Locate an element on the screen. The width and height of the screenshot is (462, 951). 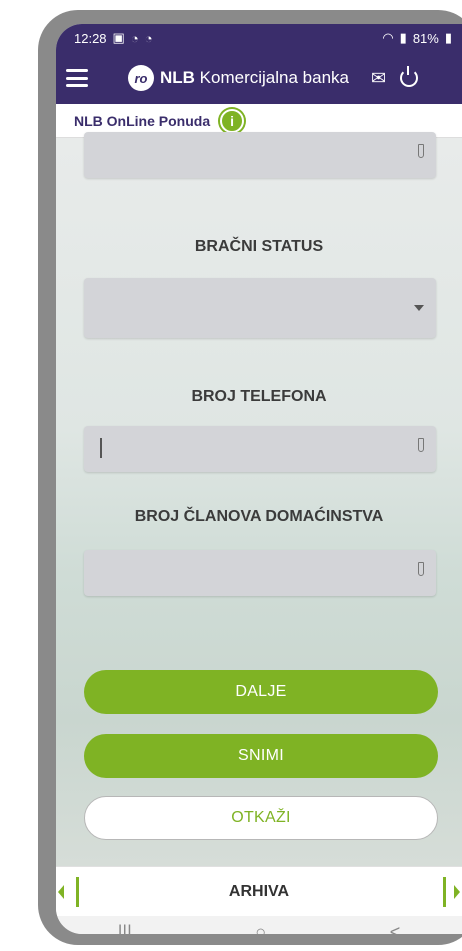
arrow-right-icon is located at coordinates (457, 892).